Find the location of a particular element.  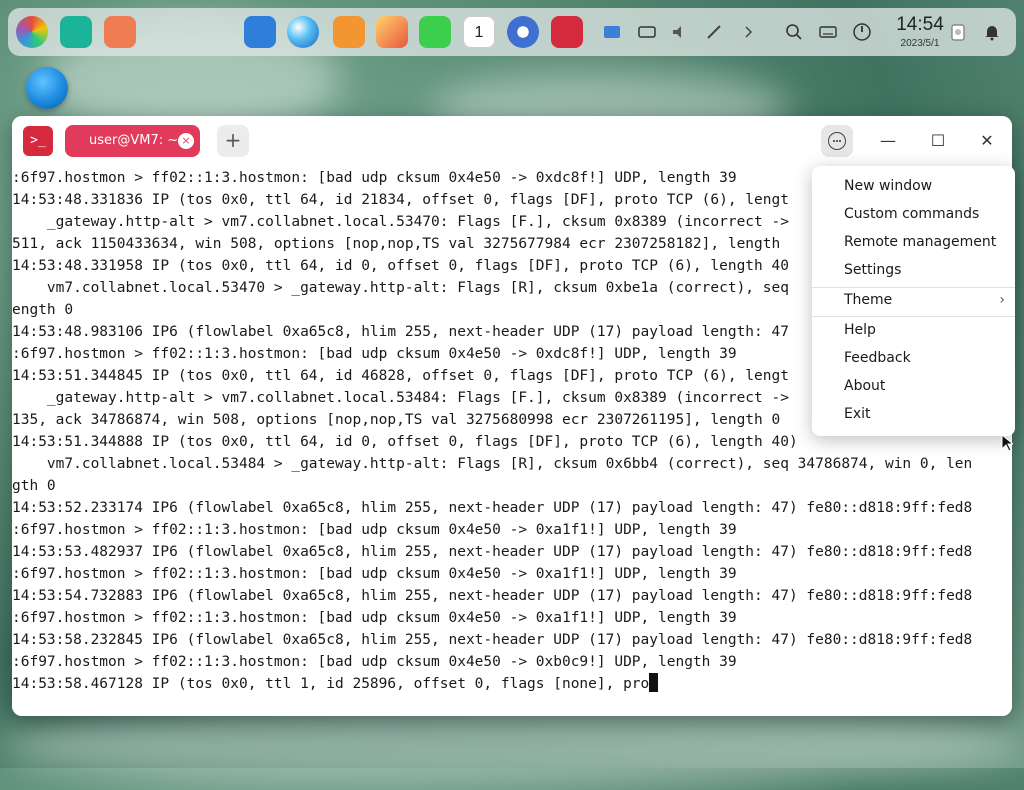

menu-item-custom-commands: Custom commands is located at coordinates (913, 214).